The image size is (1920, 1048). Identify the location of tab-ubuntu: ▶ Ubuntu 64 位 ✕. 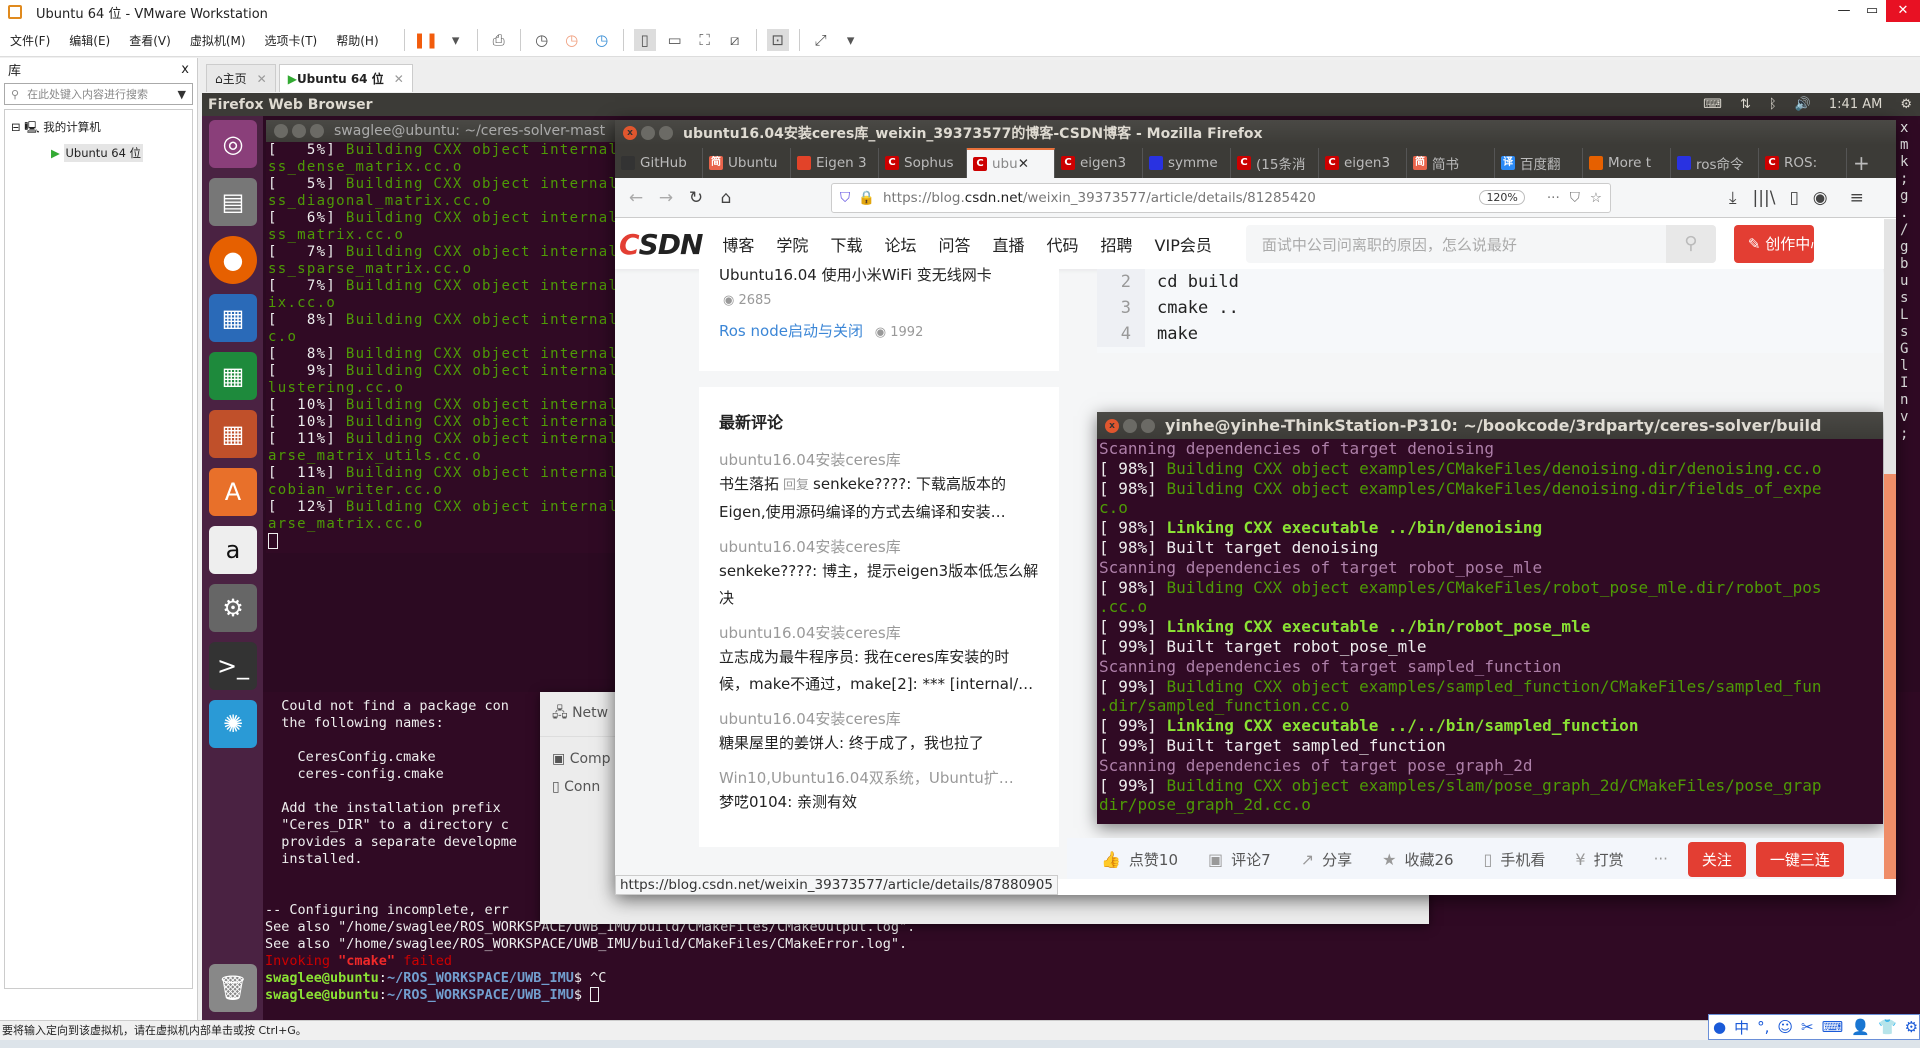
(345, 78).